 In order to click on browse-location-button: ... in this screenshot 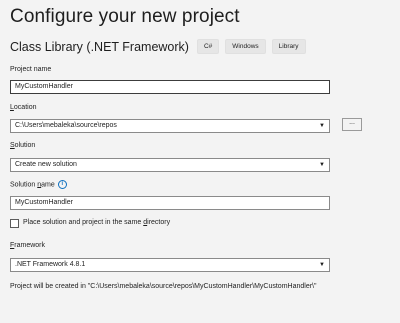, I will do `click(352, 124)`.